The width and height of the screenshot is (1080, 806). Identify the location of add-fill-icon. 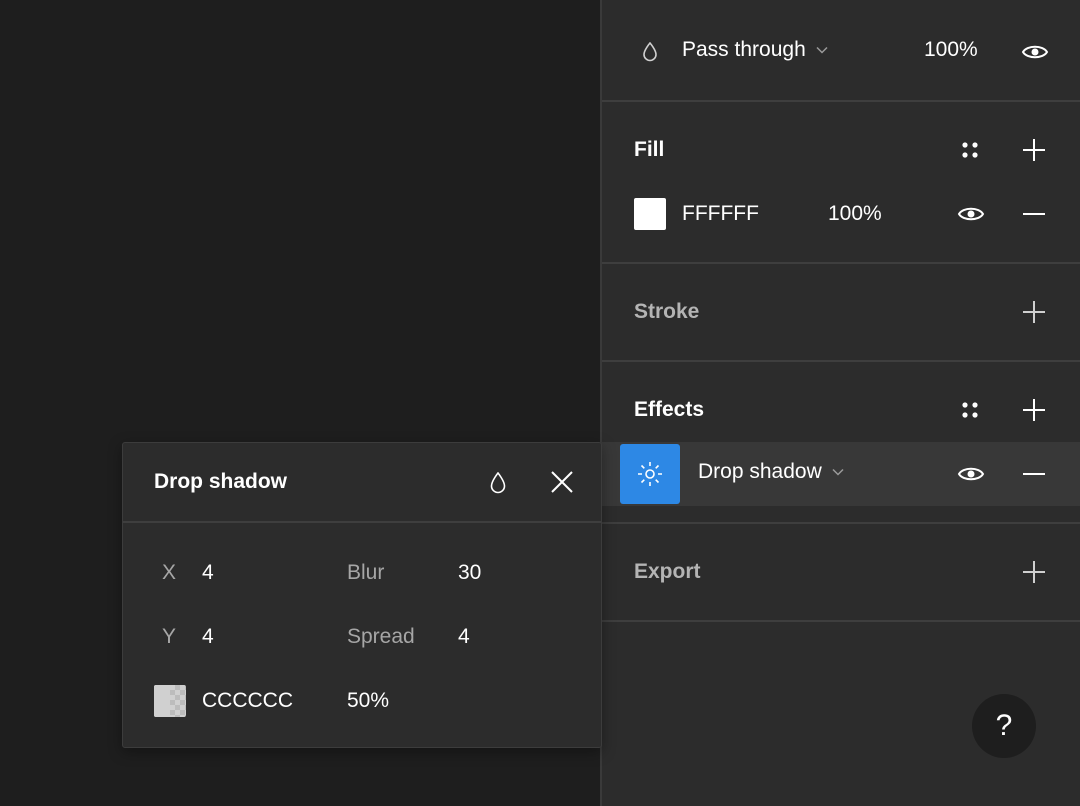
(1034, 150).